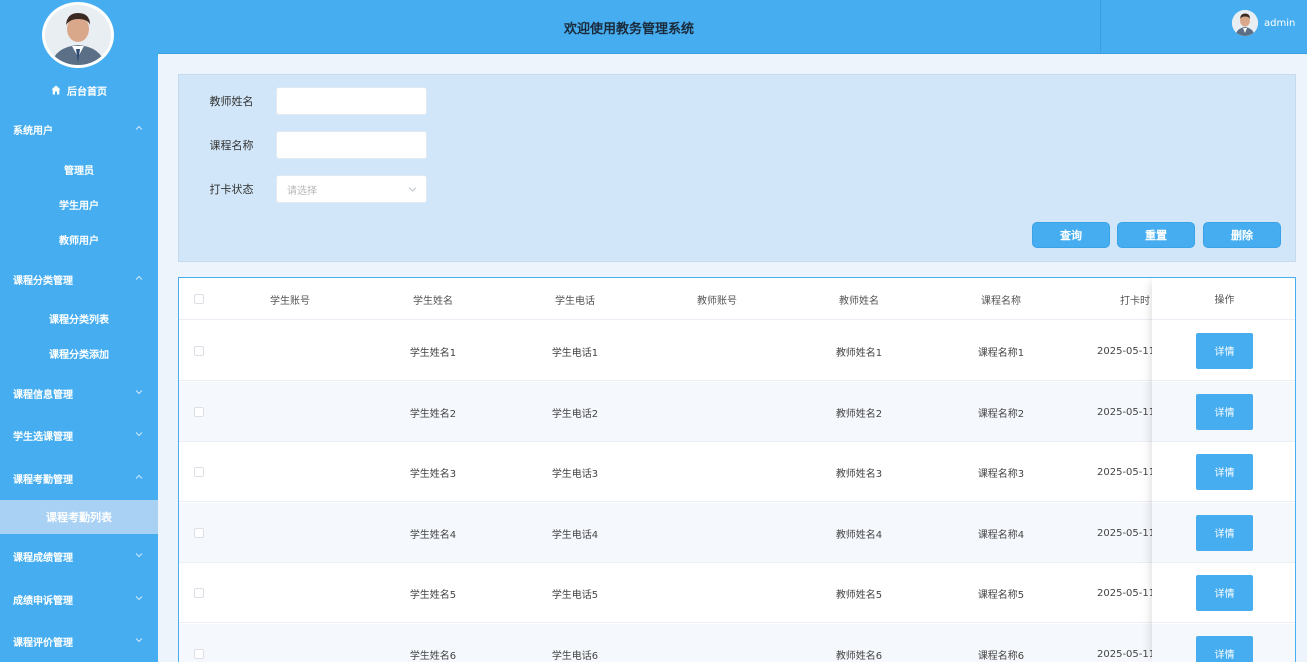  What do you see at coordinates (79, 556) in the screenshot?
I see `sidebar-group-grades: 课程成绩管理` at bounding box center [79, 556].